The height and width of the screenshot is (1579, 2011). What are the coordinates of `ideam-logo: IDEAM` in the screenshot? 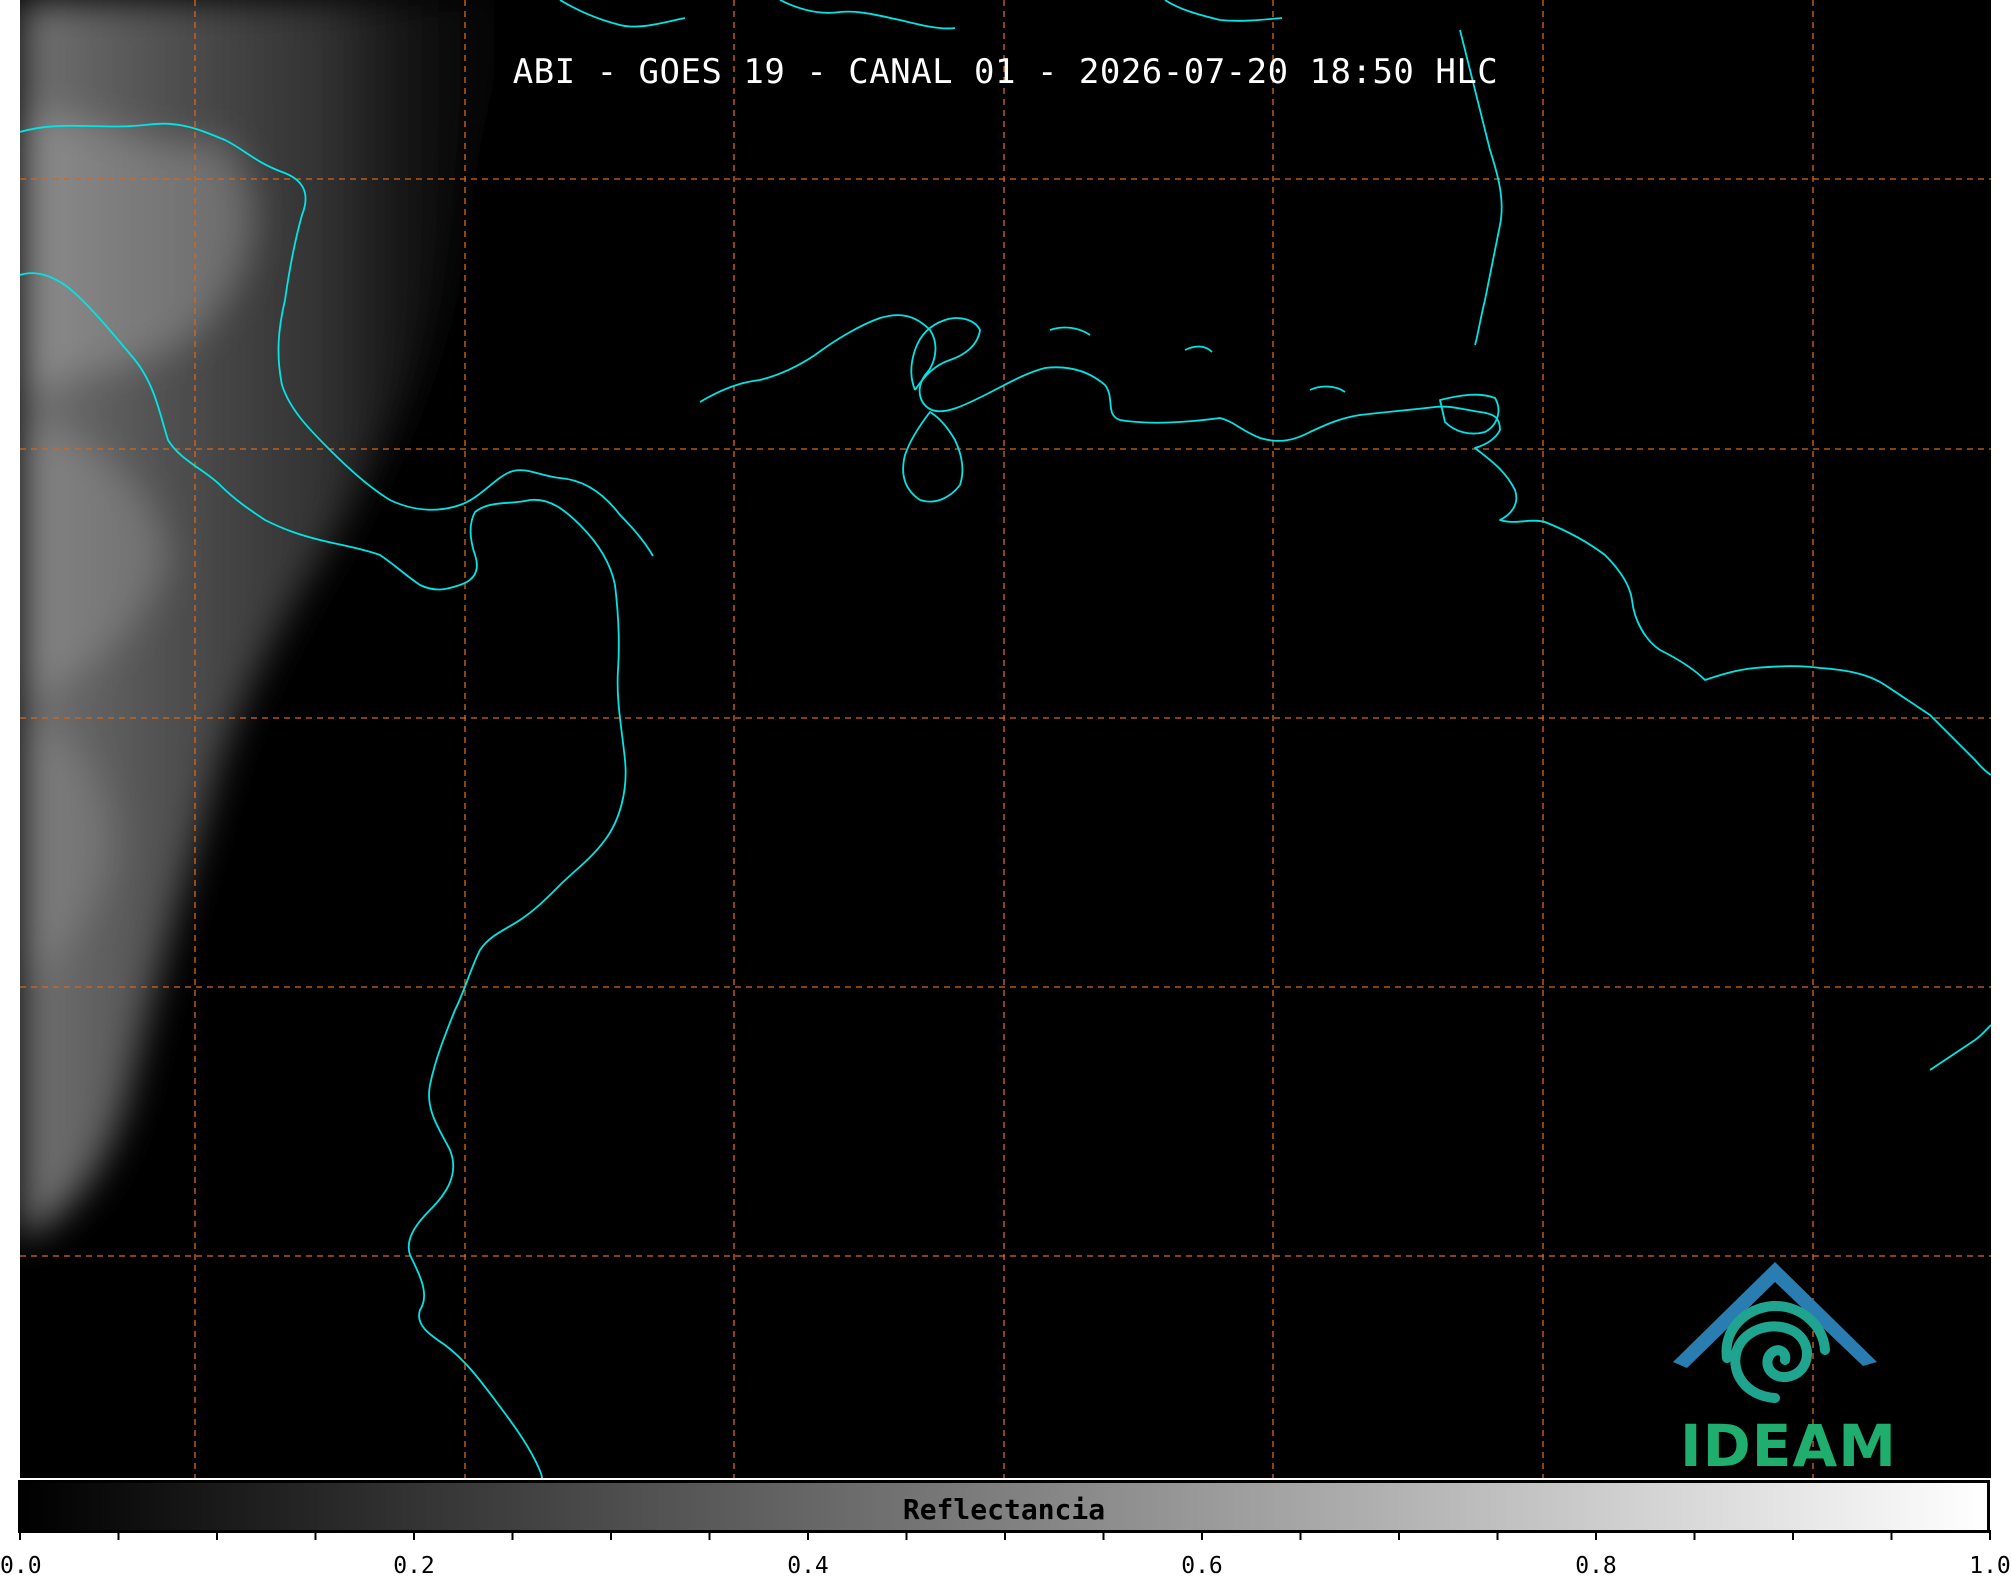 It's located at (1790, 1364).